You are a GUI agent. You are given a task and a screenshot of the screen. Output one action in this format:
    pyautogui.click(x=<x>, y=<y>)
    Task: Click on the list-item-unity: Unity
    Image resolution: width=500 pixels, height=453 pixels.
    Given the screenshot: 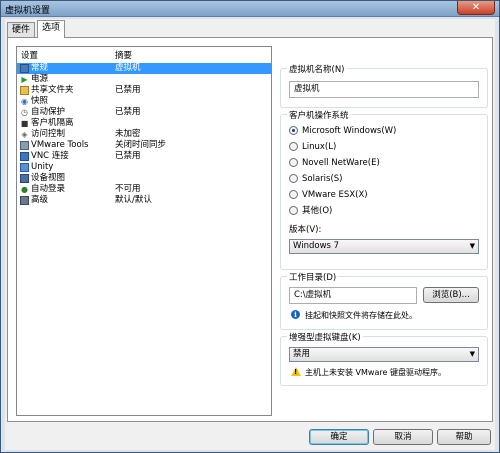 What is the action you would take?
    pyautogui.click(x=144, y=167)
    